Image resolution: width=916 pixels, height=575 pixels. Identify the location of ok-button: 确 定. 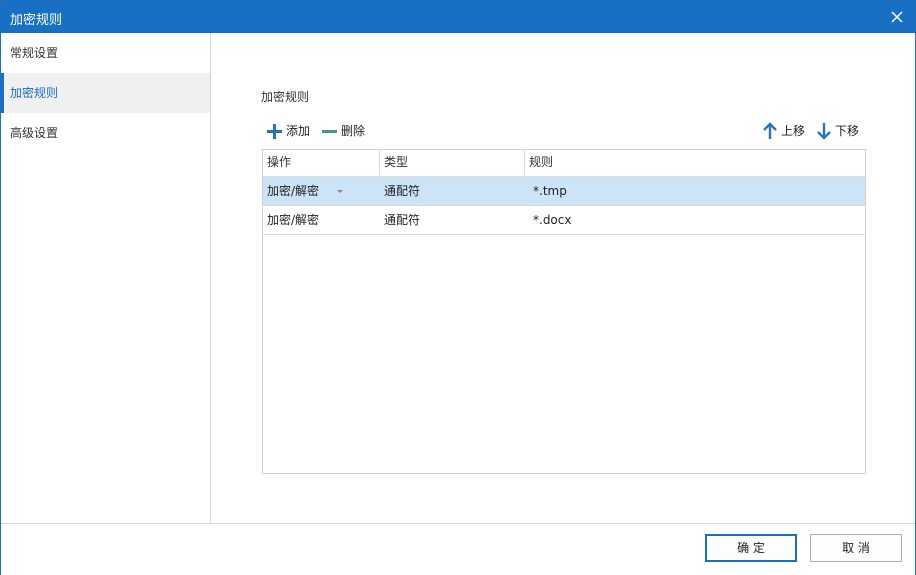
(751, 548).